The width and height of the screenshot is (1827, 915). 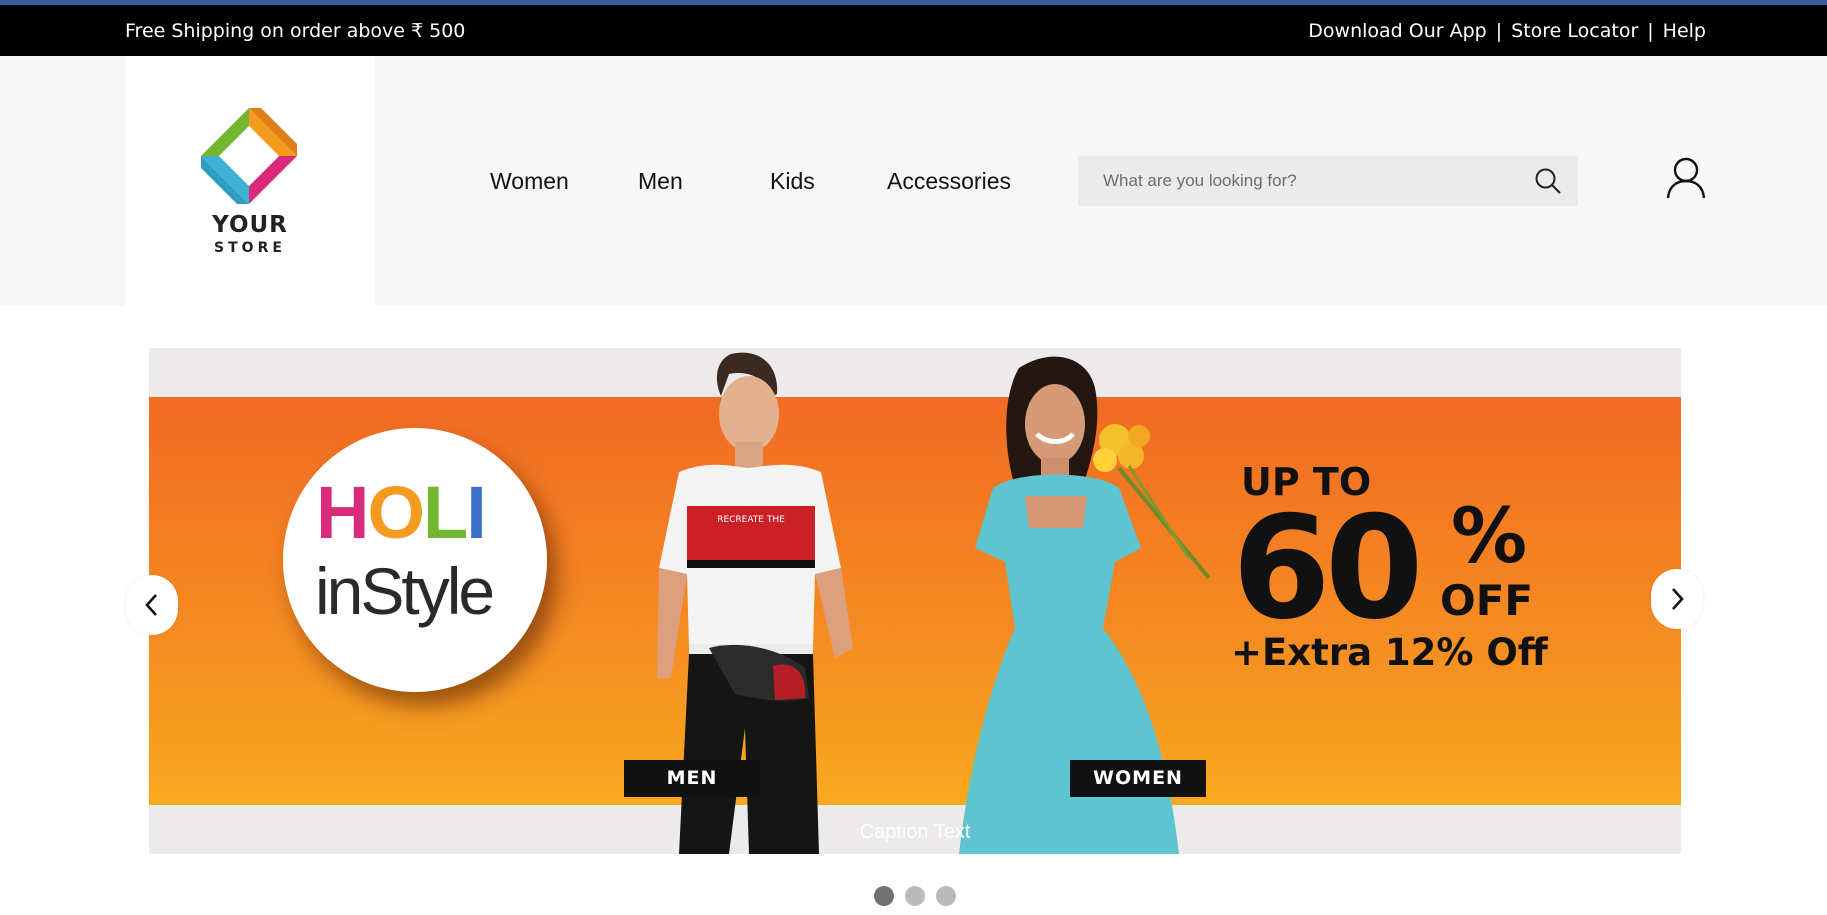 I want to click on top-links: Download Our App | Store Locator | Help, so click(x=1507, y=31).